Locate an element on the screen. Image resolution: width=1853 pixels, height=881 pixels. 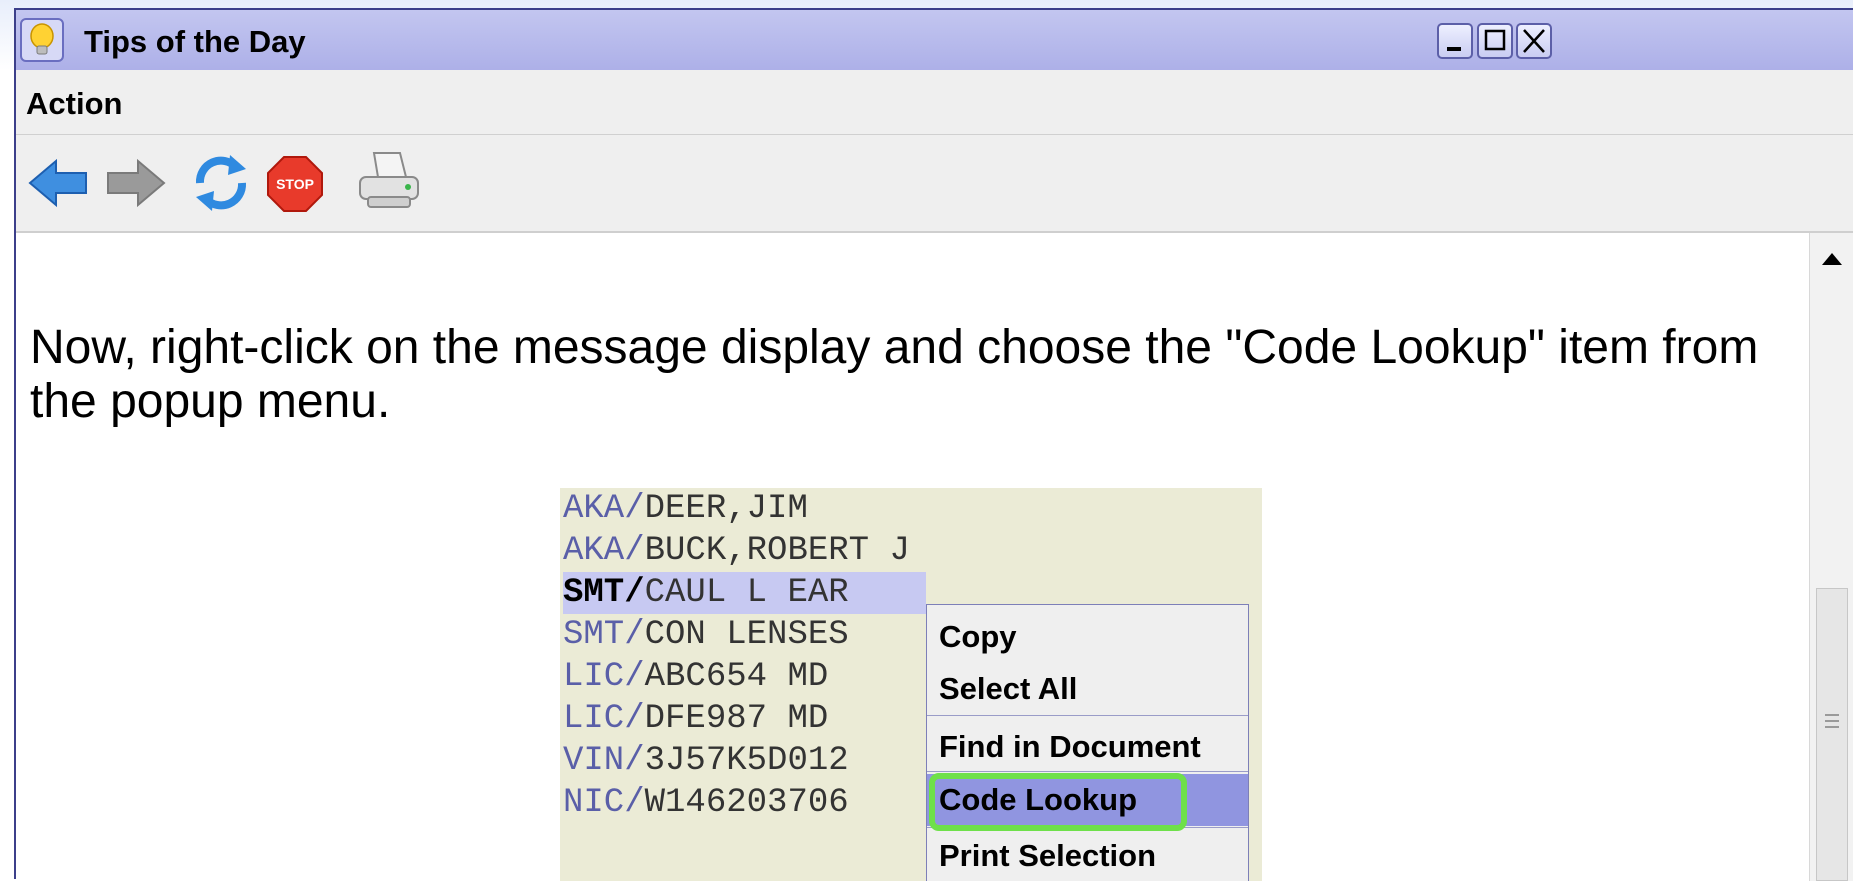
image-line: AKA/DEER,JIM is located at coordinates (685, 509).